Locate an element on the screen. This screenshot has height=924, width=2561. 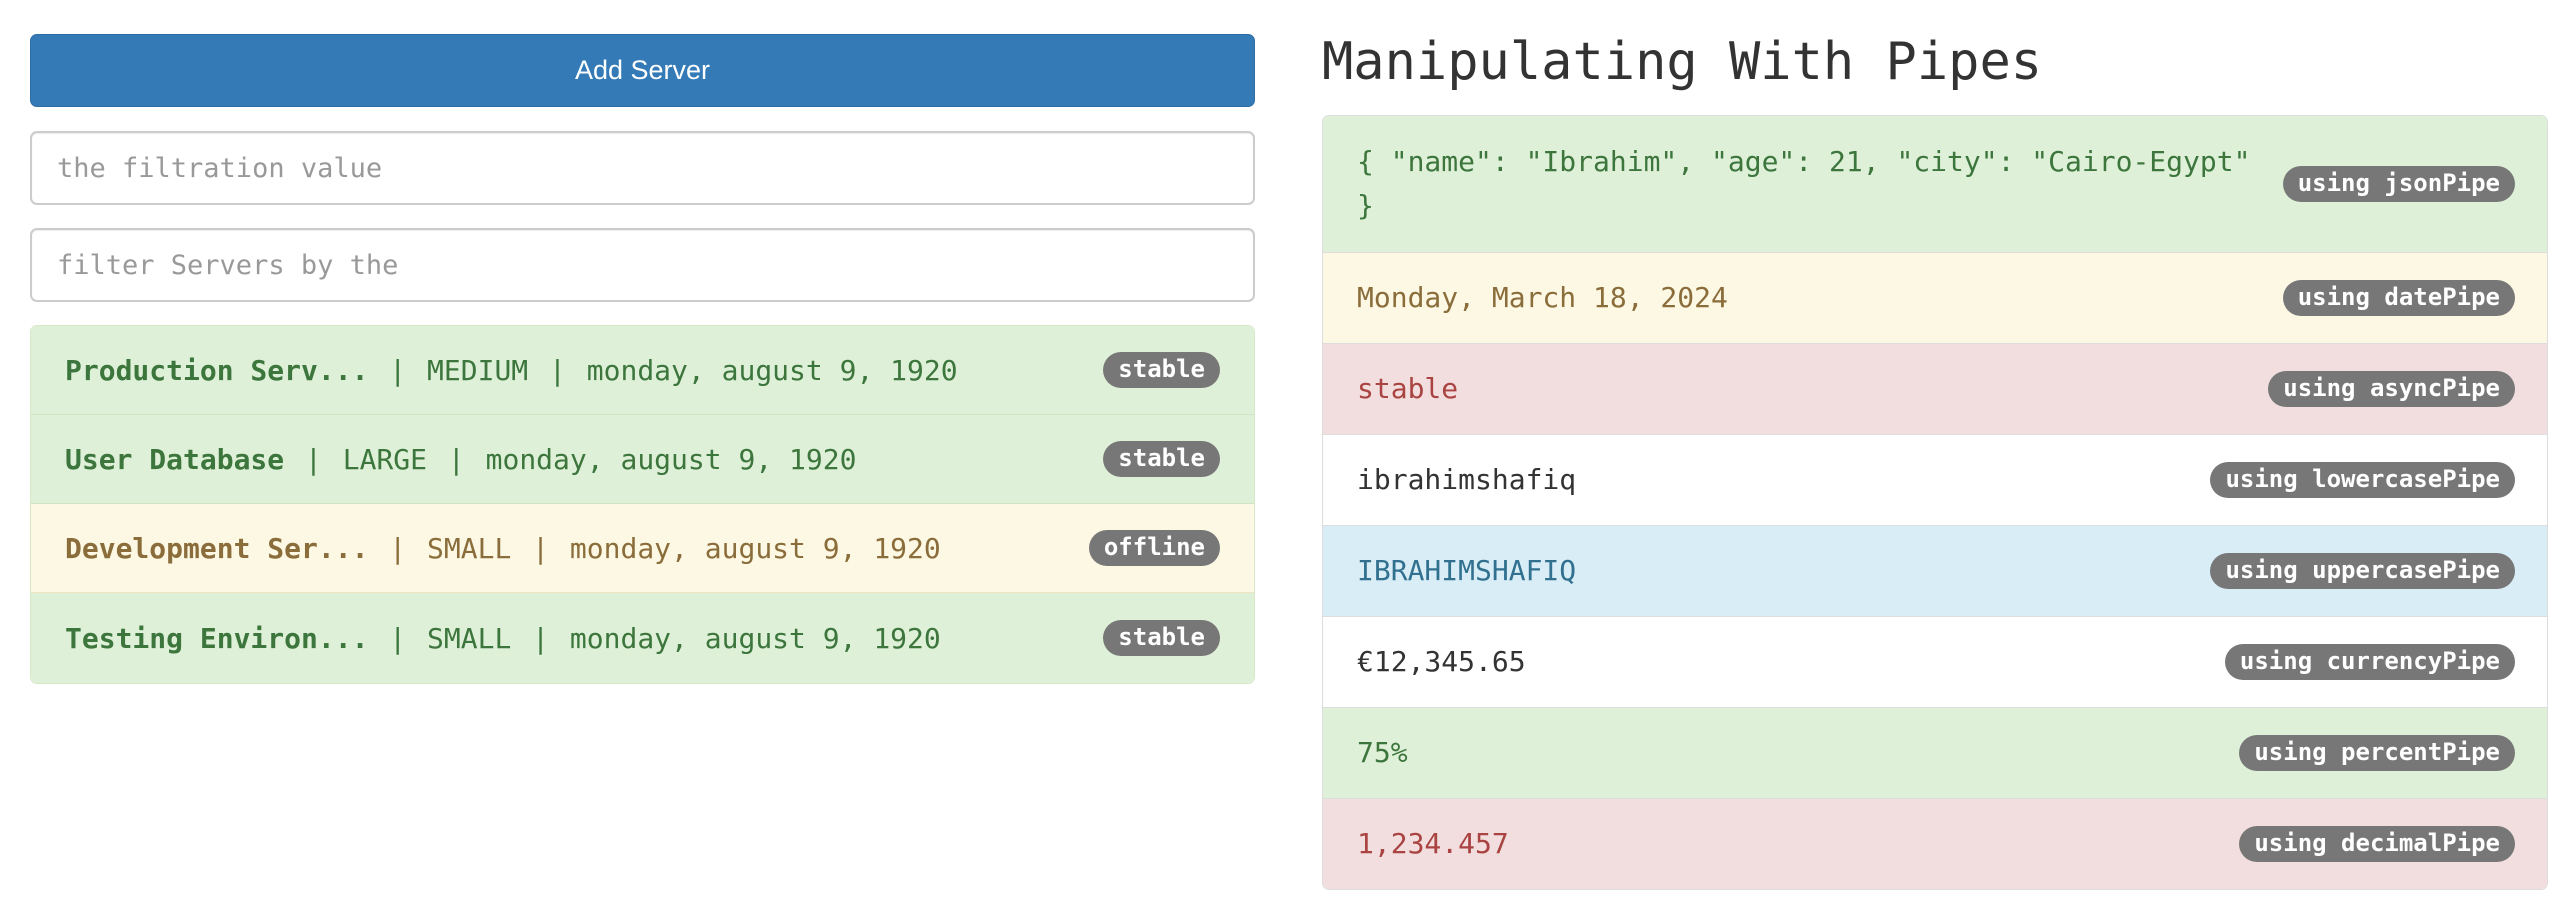
pipe-output: 75% is located at coordinates (1382, 752).